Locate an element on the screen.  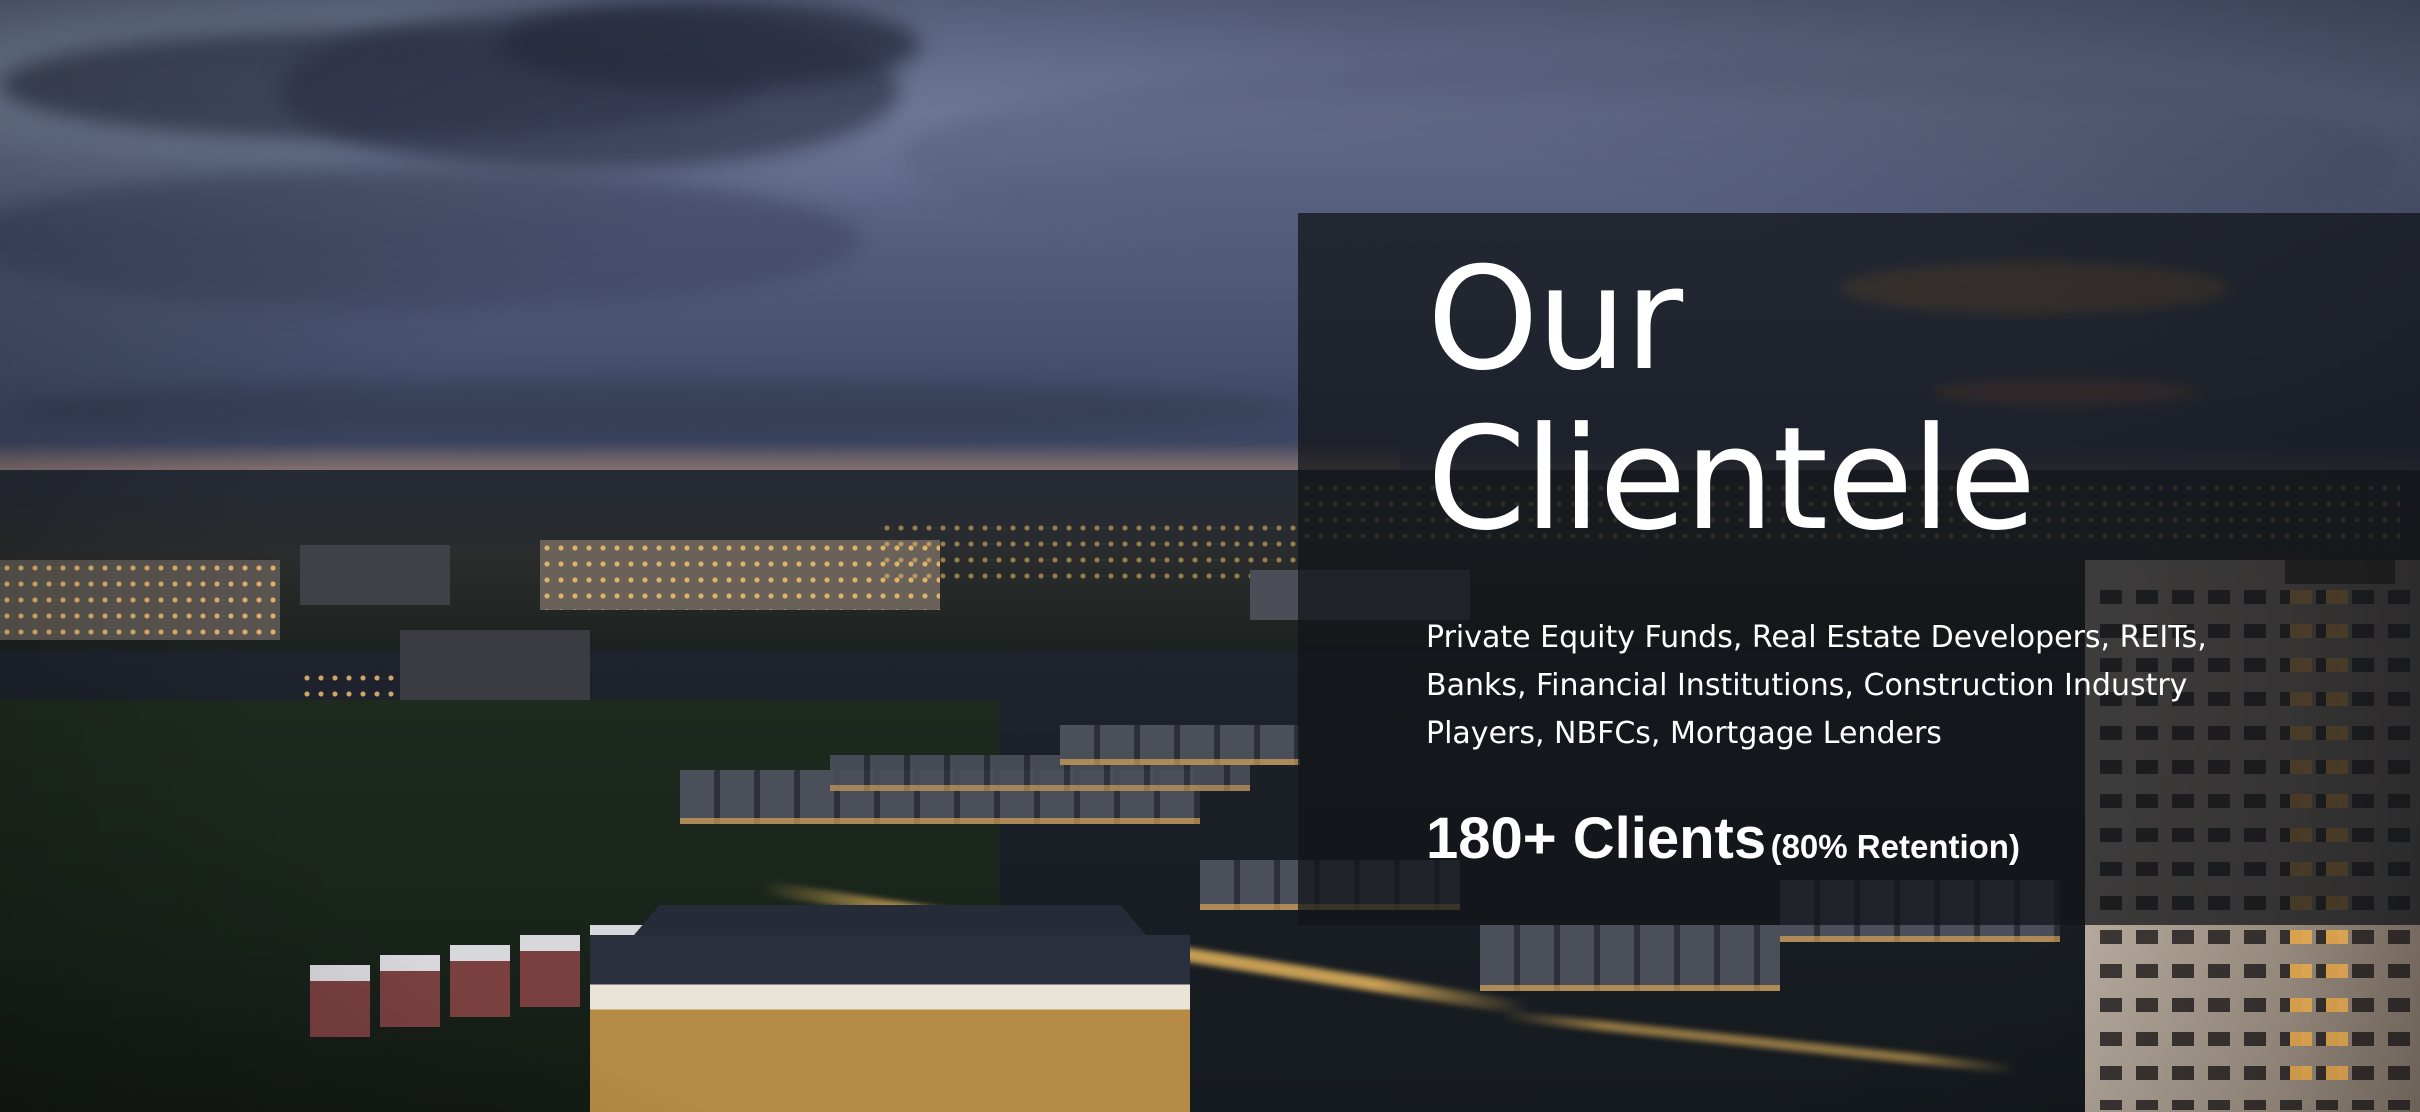
page-title: Our Clientele is located at coordinates (1731, 399).